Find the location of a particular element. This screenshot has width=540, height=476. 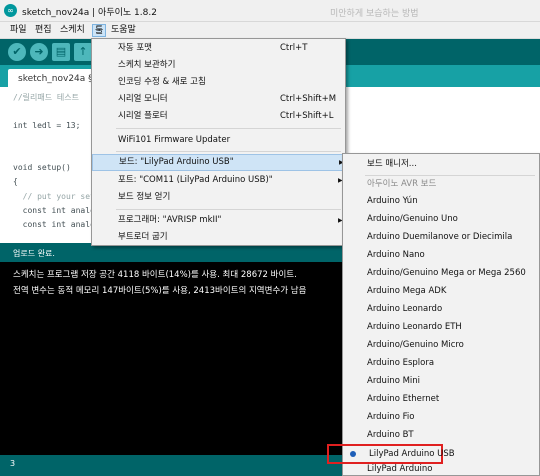

menu-item-board: 보드: "LilyPad Arduino USB" ▶ is located at coordinates (218, 162).